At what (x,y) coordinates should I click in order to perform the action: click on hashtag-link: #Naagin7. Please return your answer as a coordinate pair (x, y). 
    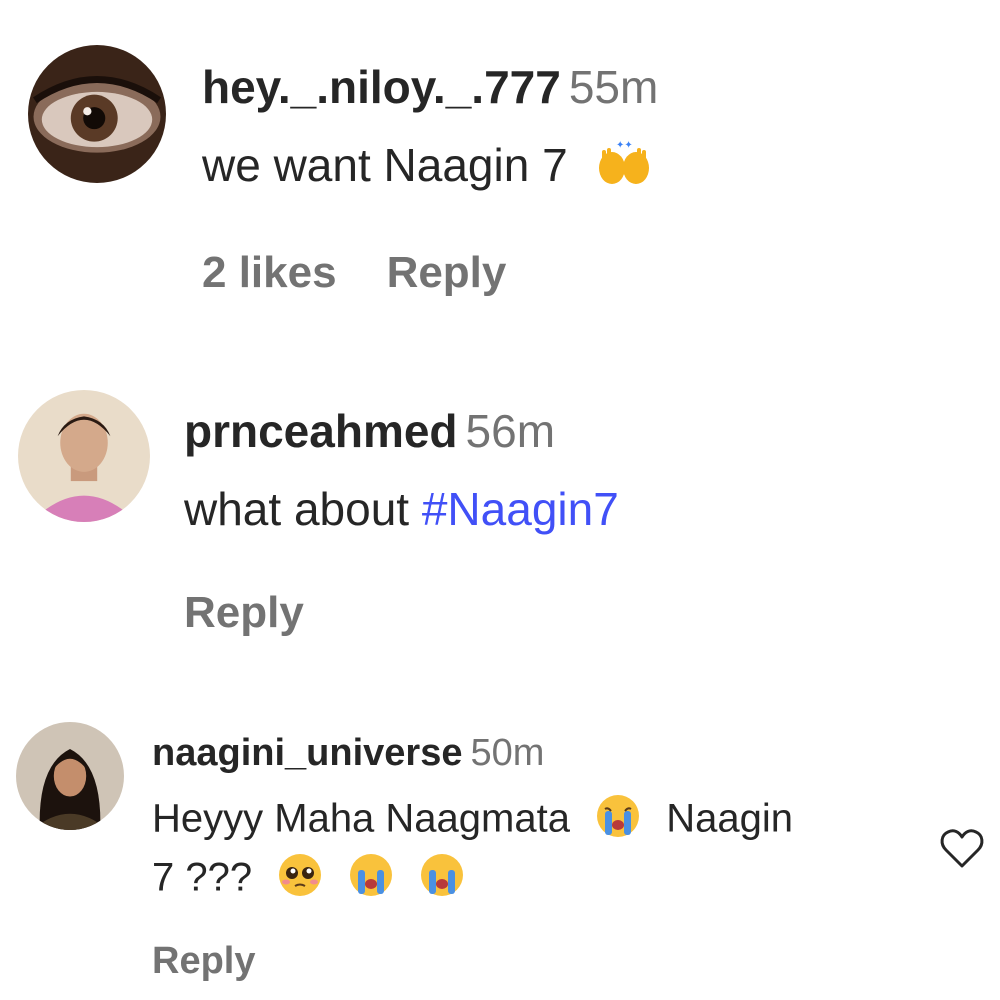
    Looking at the image, I should click on (520, 509).